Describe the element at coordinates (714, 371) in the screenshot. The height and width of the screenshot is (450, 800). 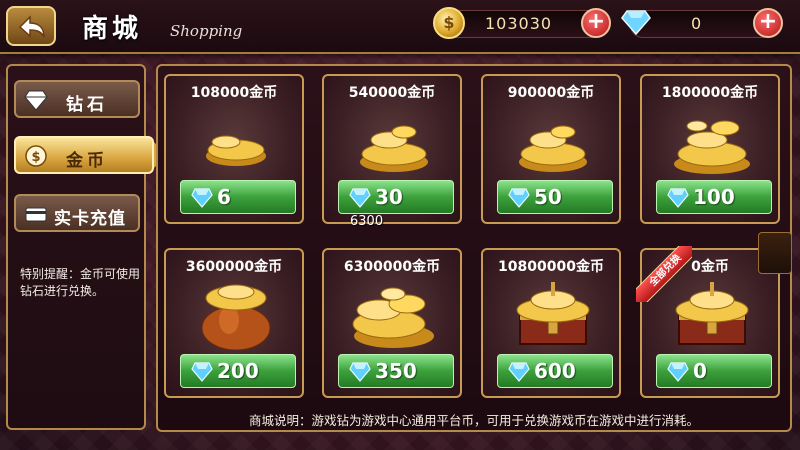
I see `buy-button: 0` at that location.